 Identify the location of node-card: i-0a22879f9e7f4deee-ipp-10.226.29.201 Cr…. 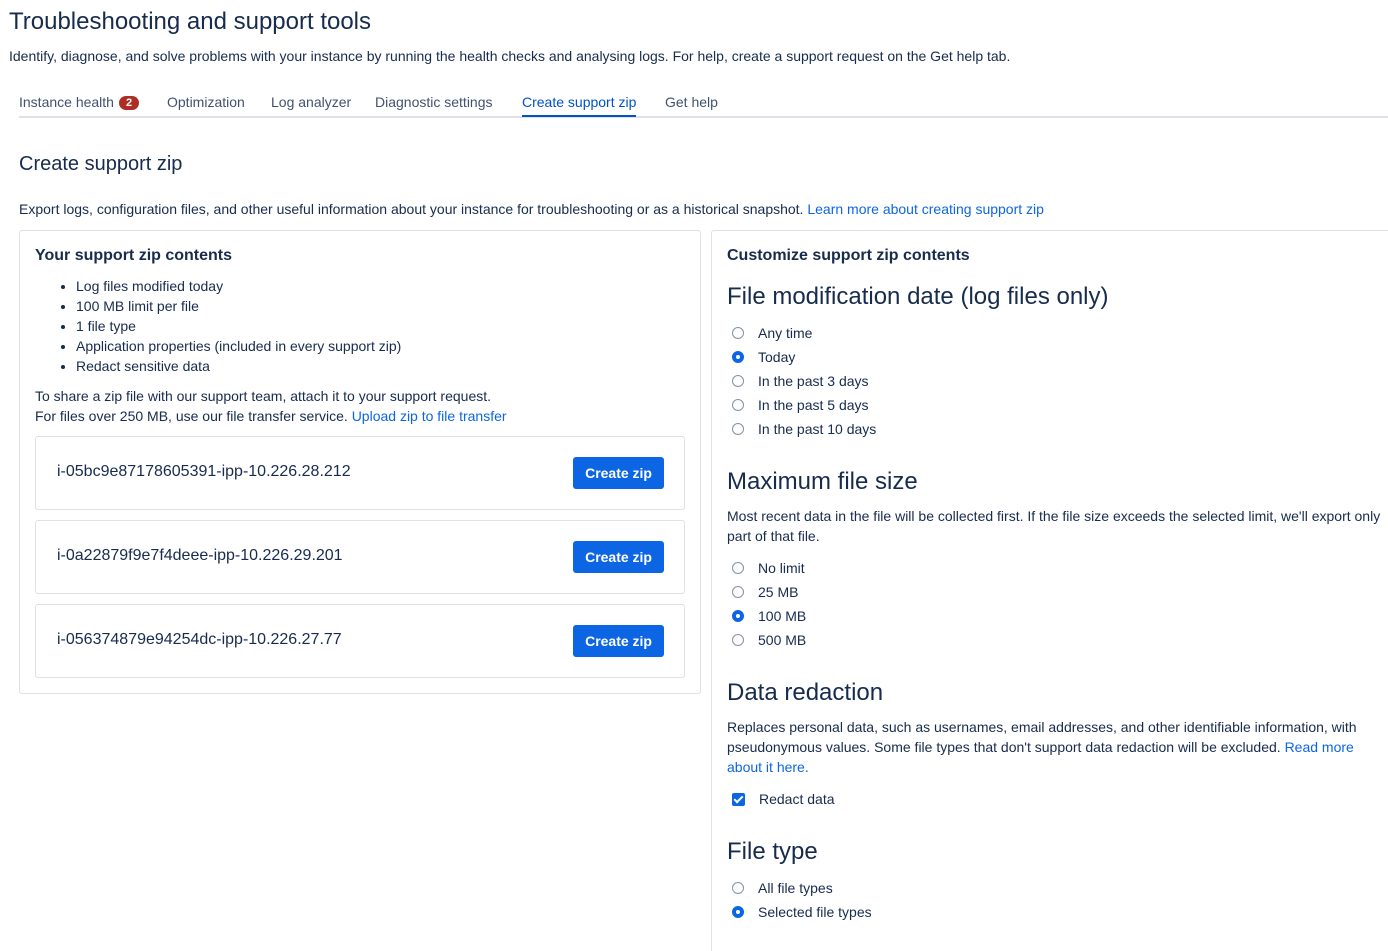
(360, 557).